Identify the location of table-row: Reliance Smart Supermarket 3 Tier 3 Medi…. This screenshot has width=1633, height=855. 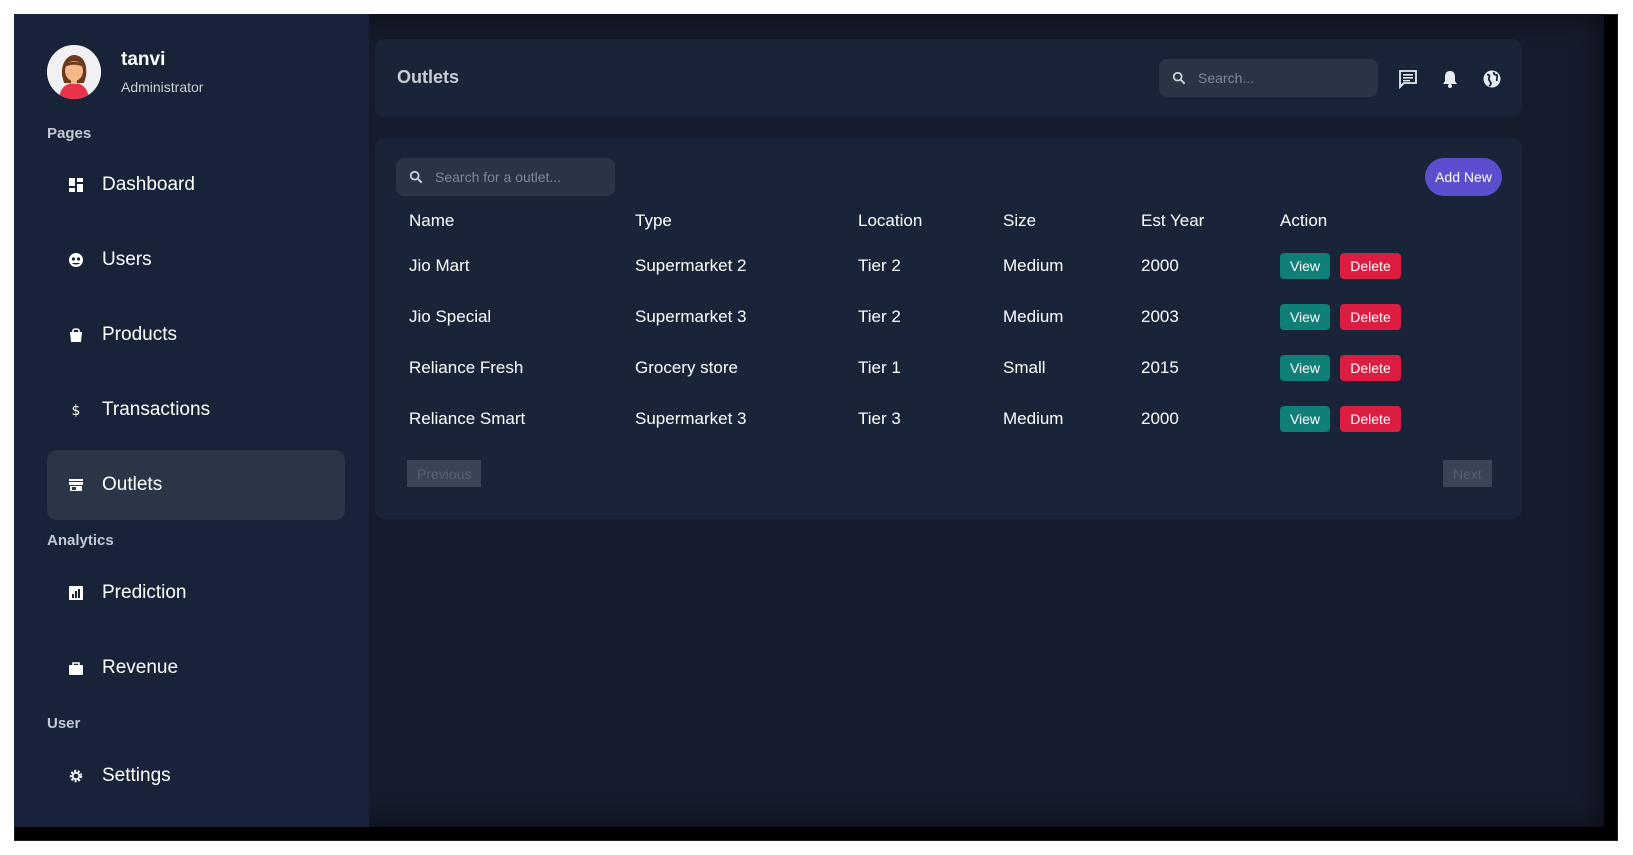
(938, 418).